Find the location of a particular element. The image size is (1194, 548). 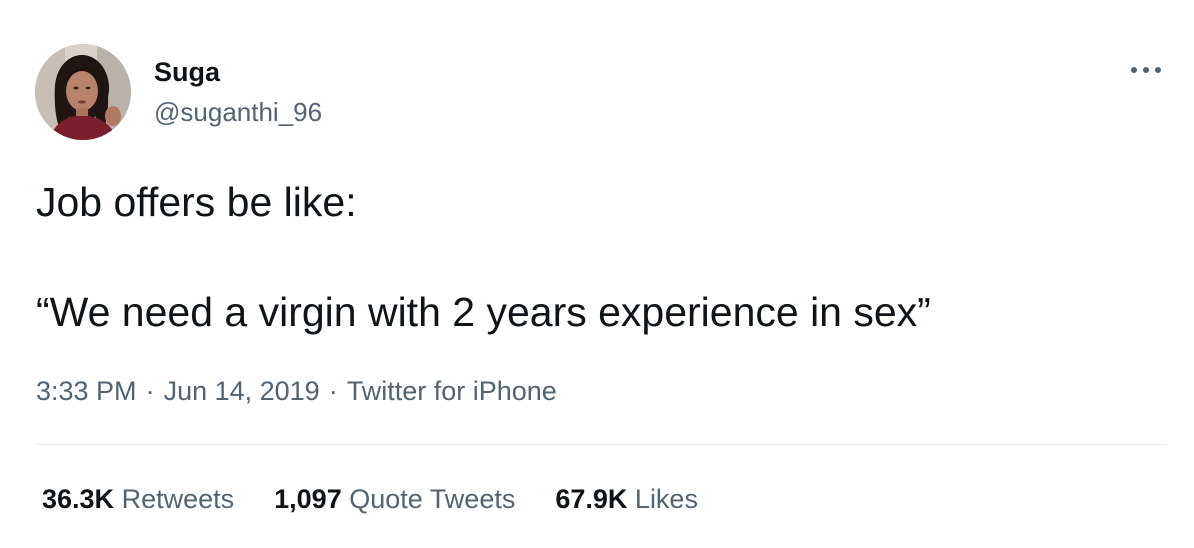

quote-tweets-count: 1,097 is located at coordinates (308, 499).